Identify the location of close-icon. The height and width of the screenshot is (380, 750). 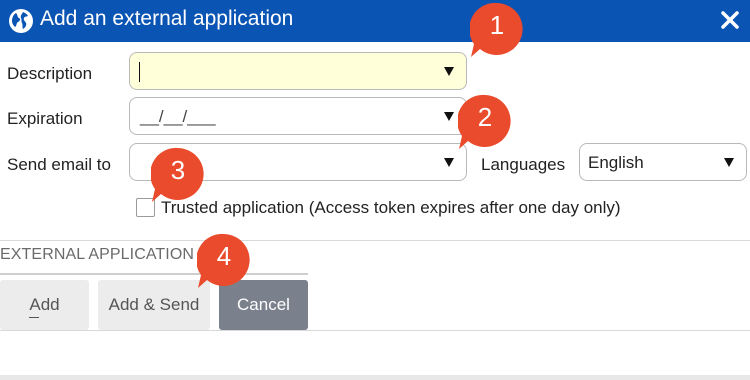
(730, 20).